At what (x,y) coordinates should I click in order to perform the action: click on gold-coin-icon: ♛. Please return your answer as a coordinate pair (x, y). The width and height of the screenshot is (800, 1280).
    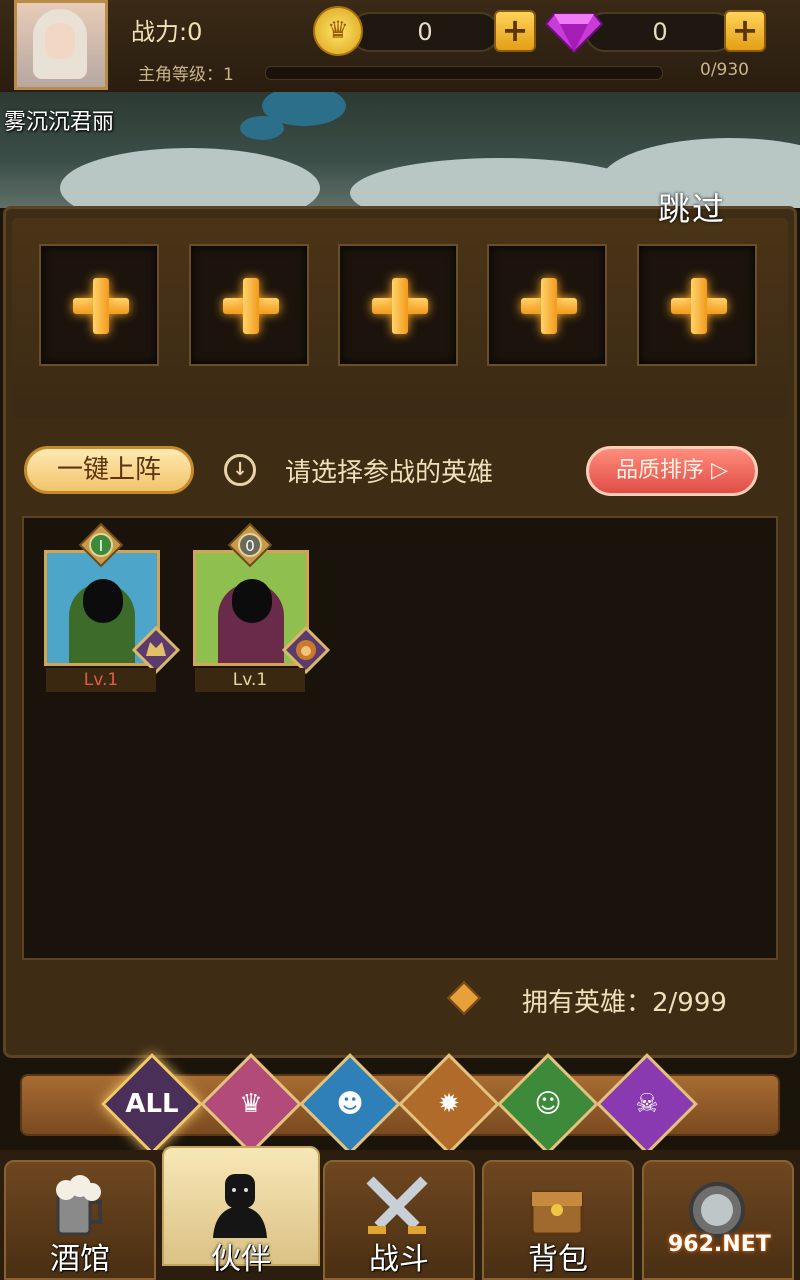
    Looking at the image, I should click on (338, 31).